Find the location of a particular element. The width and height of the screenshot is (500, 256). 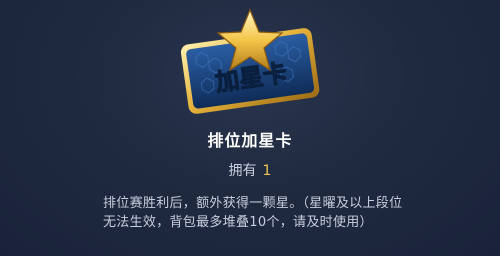

item-name: 排位加星卡 is located at coordinates (250, 140).